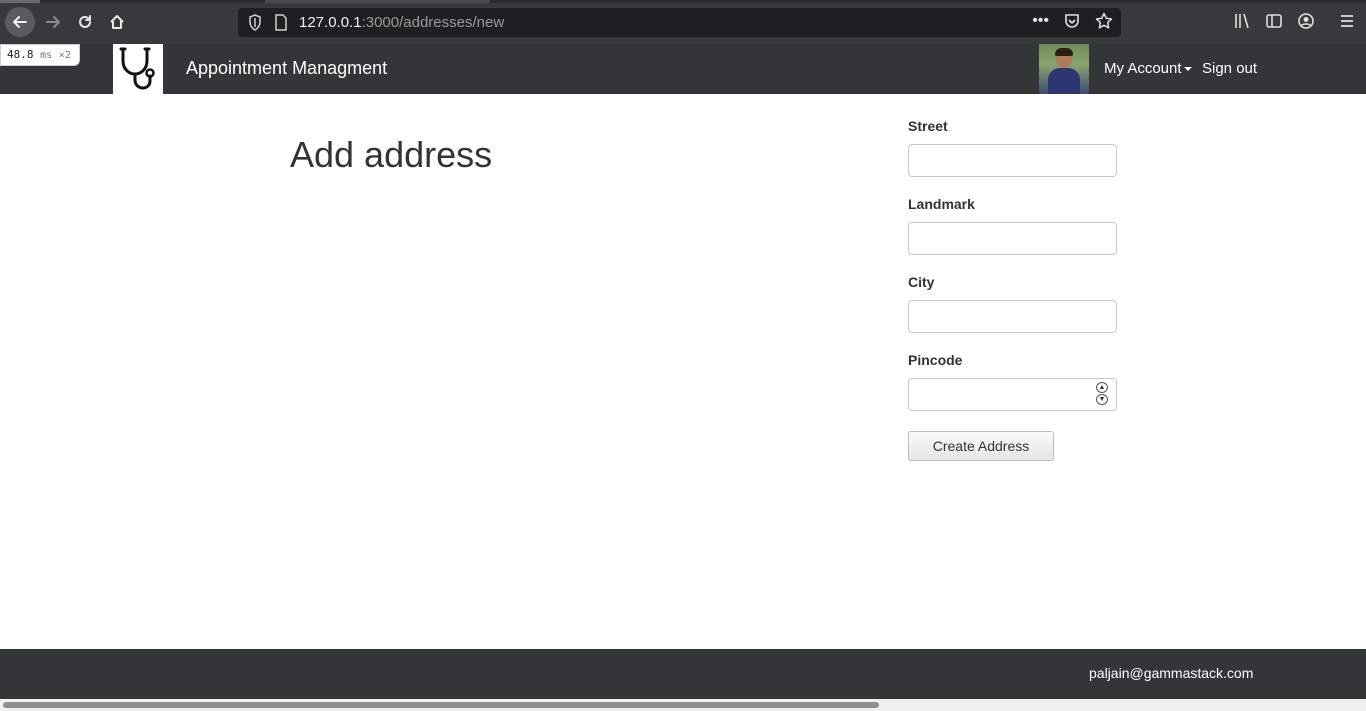  What do you see at coordinates (20, 1) in the screenshot?
I see `active-tab-indicator` at bounding box center [20, 1].